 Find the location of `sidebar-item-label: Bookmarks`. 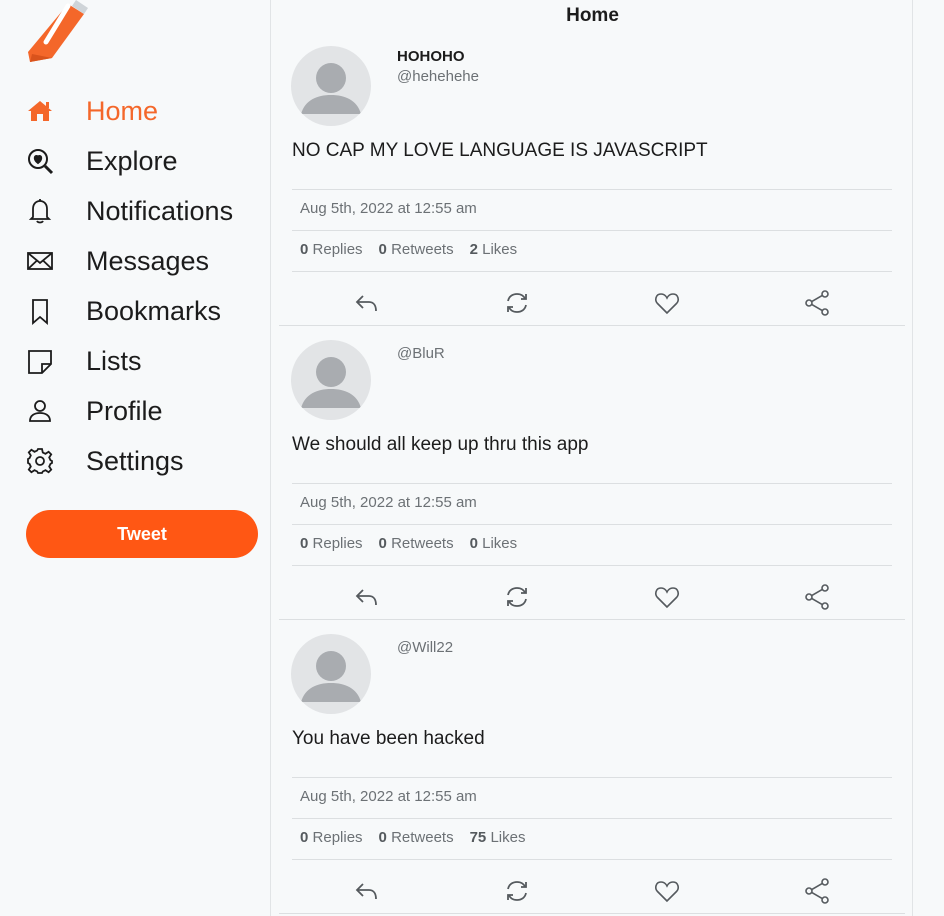

sidebar-item-label: Bookmarks is located at coordinates (154, 310).